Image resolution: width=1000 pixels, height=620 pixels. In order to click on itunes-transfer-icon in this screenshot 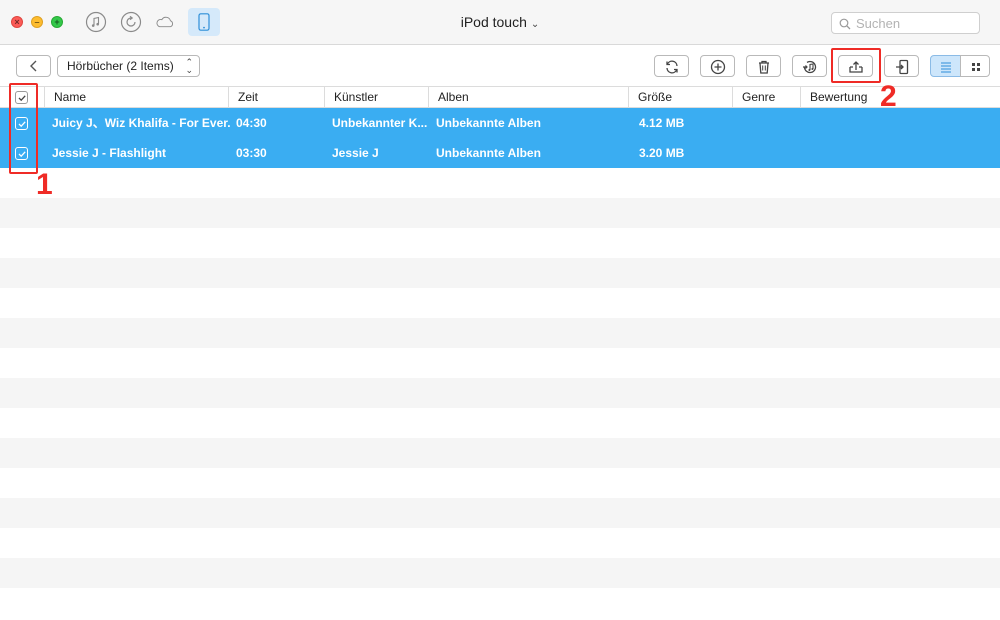, I will do `click(810, 67)`.